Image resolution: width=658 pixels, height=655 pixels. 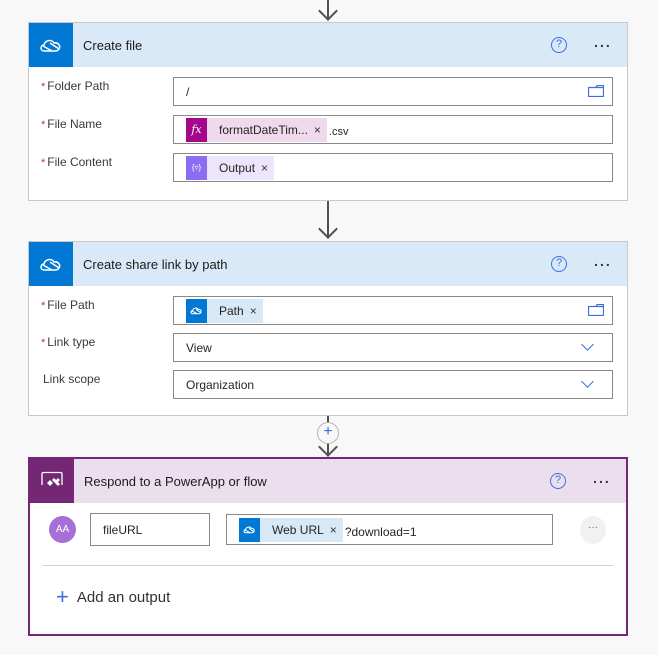 I want to click on label-text: Link scope, so click(x=72, y=379).